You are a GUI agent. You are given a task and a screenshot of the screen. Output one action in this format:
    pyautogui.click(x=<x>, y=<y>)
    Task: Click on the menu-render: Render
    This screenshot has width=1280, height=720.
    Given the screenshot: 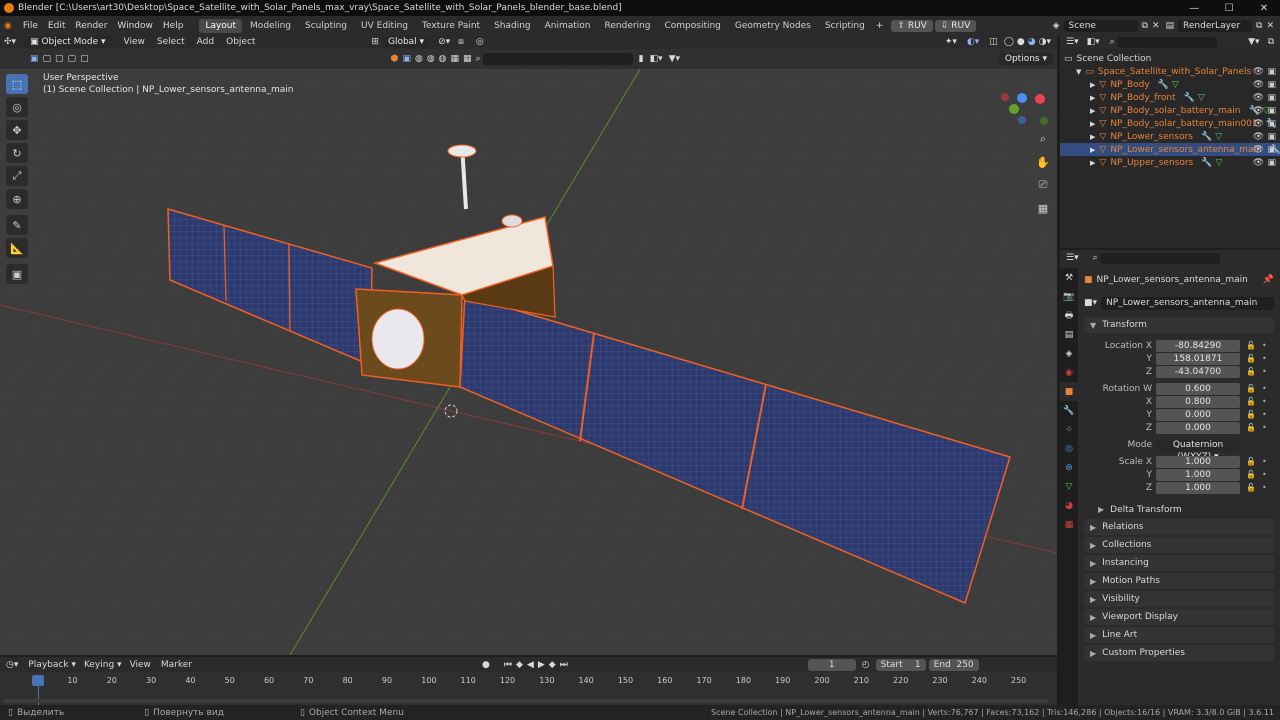 What is the action you would take?
    pyautogui.click(x=91, y=26)
    